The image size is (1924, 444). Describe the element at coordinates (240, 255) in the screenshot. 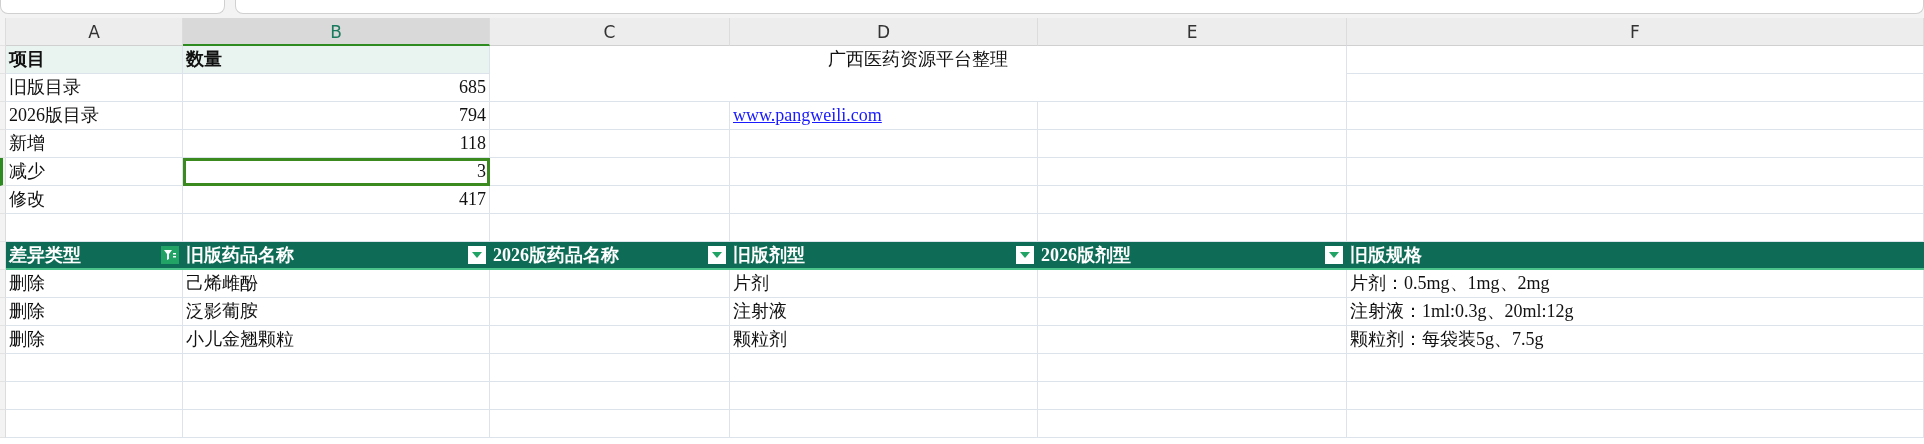

I see `column-heading: 旧版药品名称` at that location.